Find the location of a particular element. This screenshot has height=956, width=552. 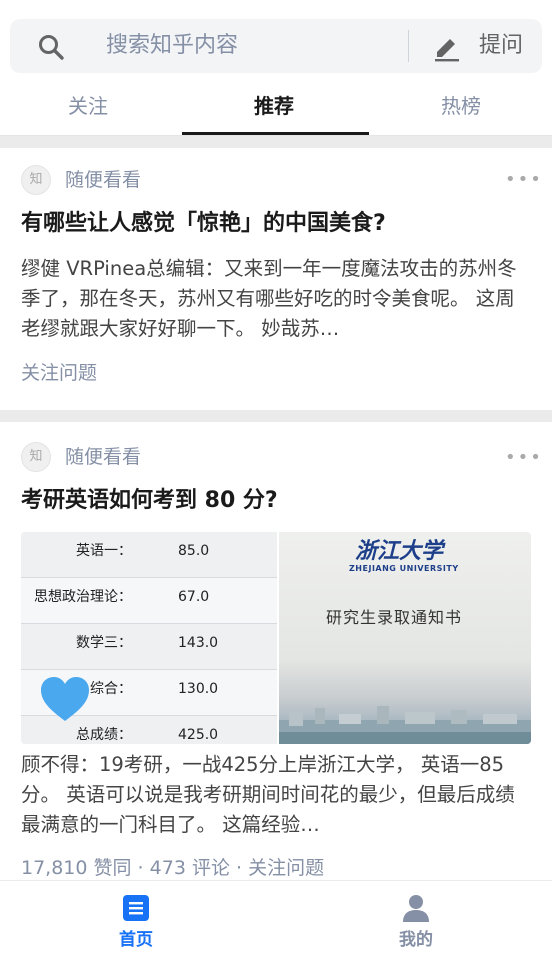

search-placeholder: 搜索知乎内容 is located at coordinates (172, 46).